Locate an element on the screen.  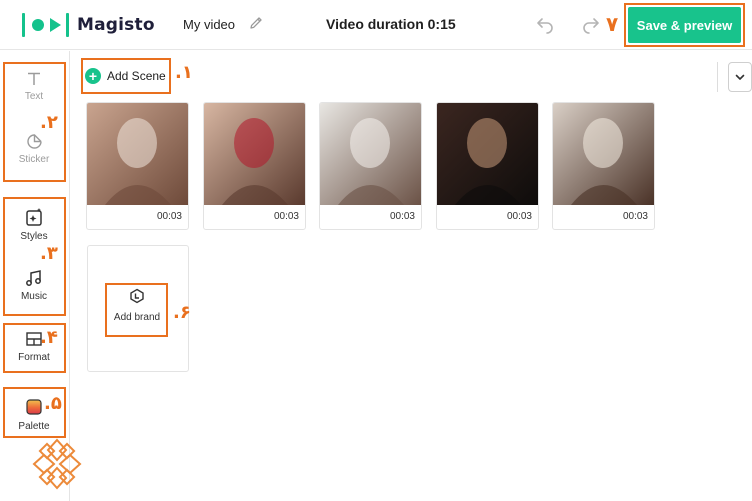
annotation-number-4: .۴ is located at coordinates (49, 337).